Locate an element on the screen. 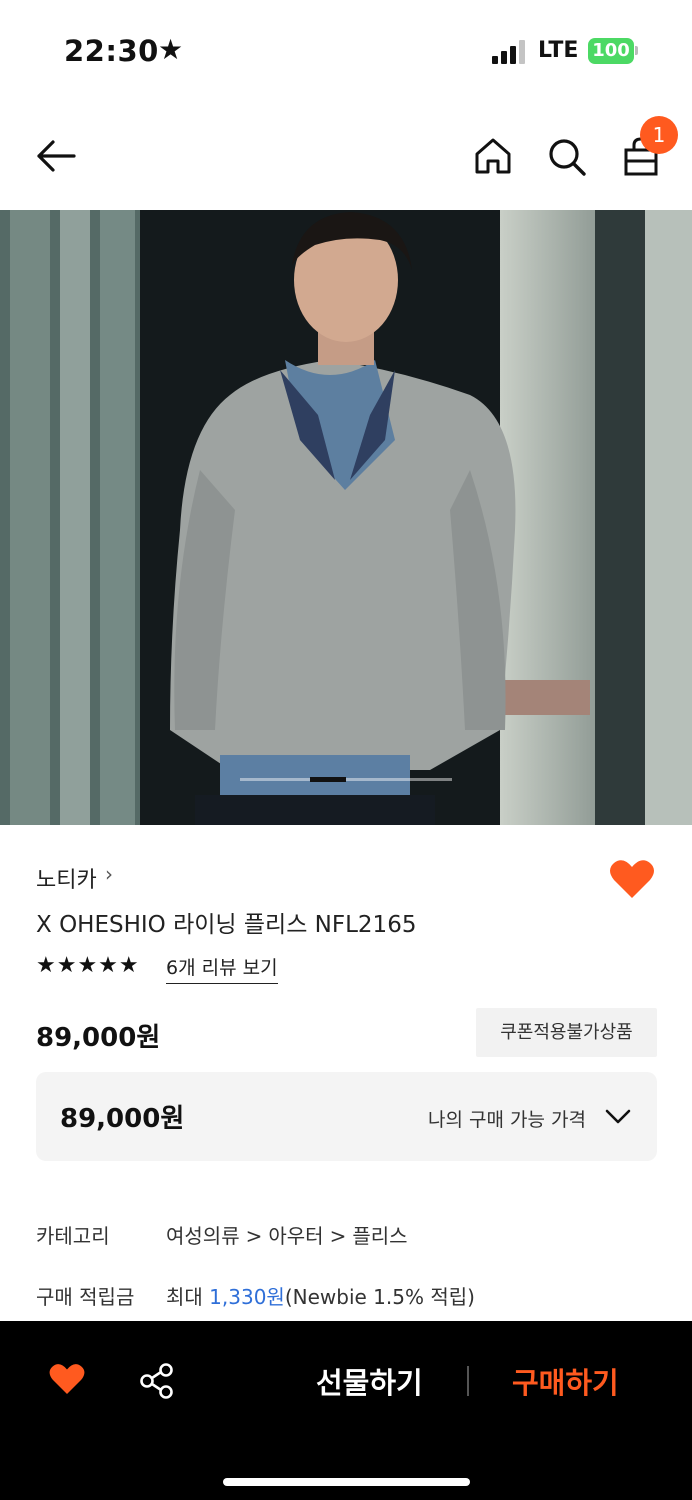 The width and height of the screenshot is (692, 1500). my-price-label: 나의 구매 가능 가격 is located at coordinates (507, 1120).